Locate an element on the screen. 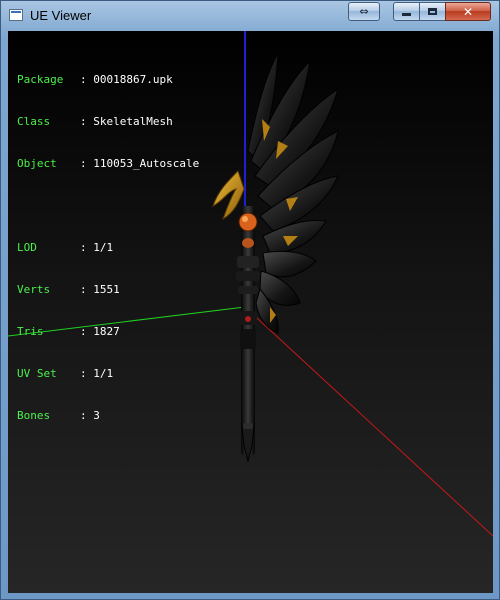  close-icon: ✕ is located at coordinates (468, 11).